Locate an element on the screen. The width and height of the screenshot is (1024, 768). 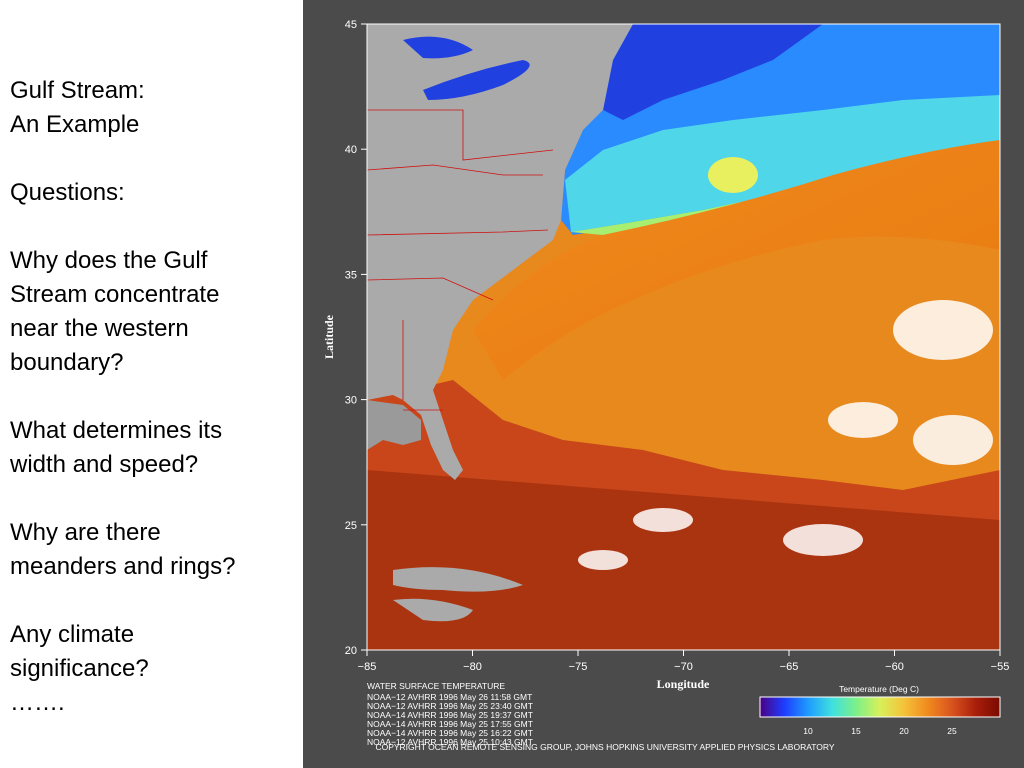
x-axis-label: Longitude is located at coordinates (683, 684).